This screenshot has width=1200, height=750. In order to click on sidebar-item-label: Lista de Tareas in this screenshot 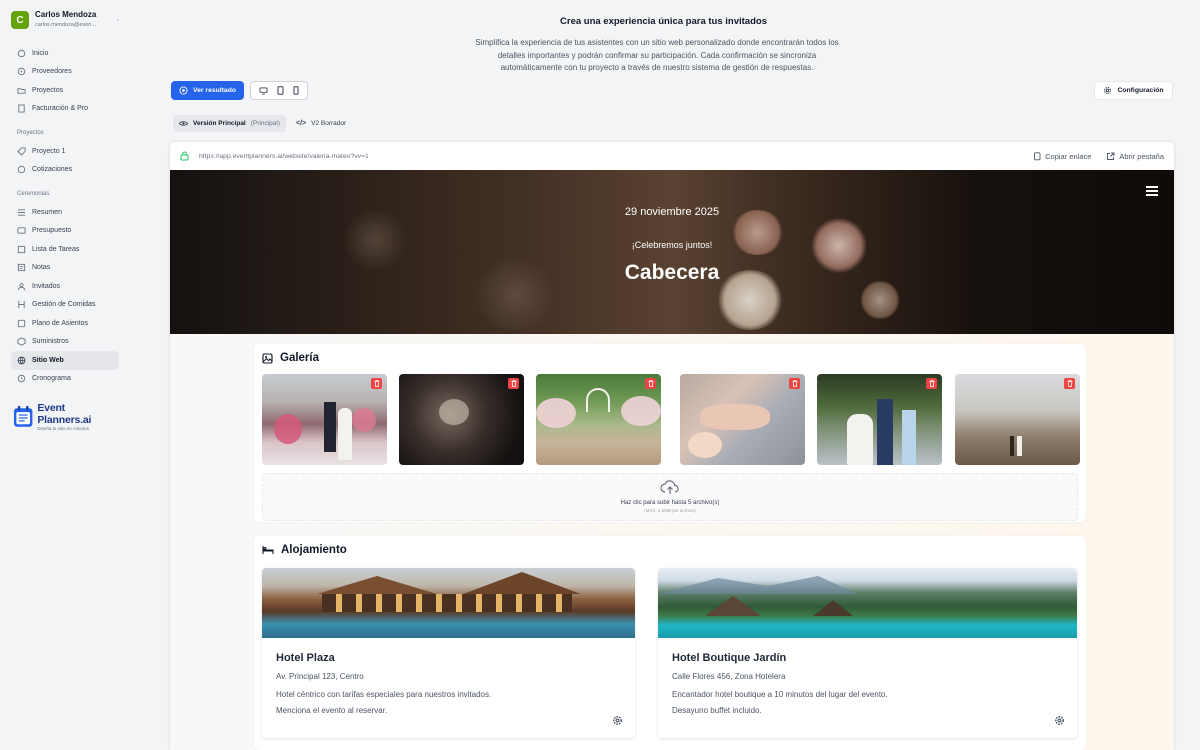, I will do `click(56, 249)`.